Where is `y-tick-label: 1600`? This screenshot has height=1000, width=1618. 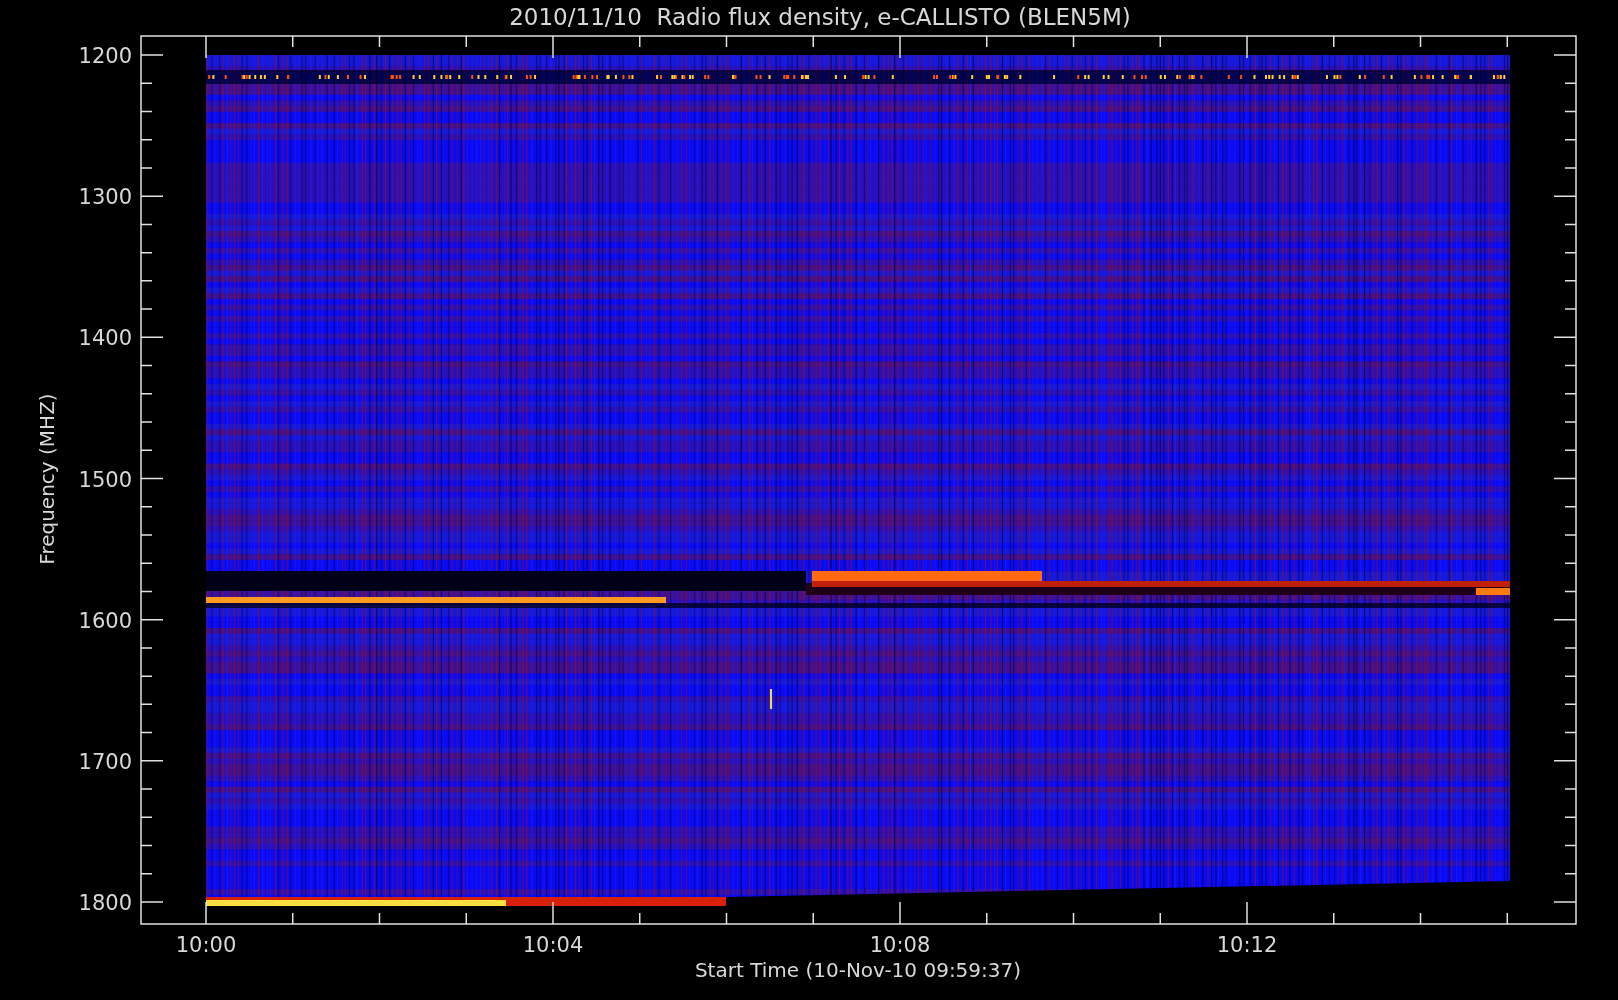
y-tick-label: 1600 is located at coordinates (105, 620).